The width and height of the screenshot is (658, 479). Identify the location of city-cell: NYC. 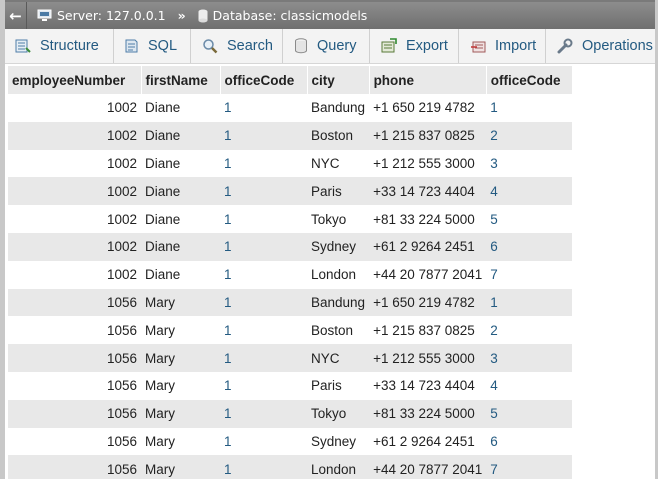
(338, 358).